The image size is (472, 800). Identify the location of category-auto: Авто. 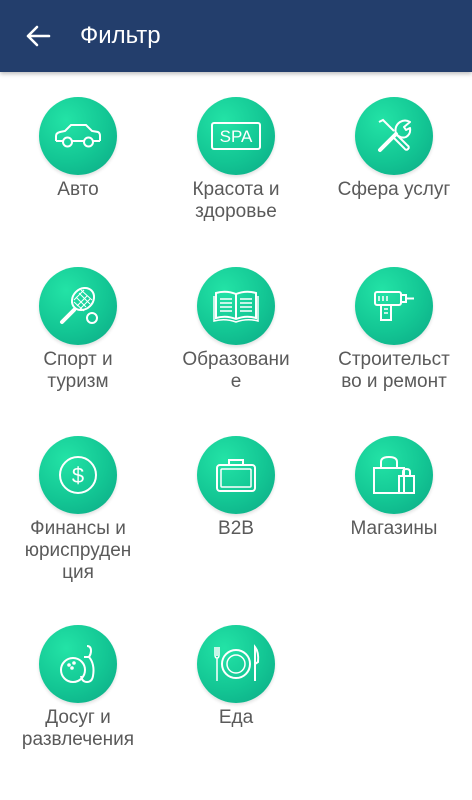
(78, 182).